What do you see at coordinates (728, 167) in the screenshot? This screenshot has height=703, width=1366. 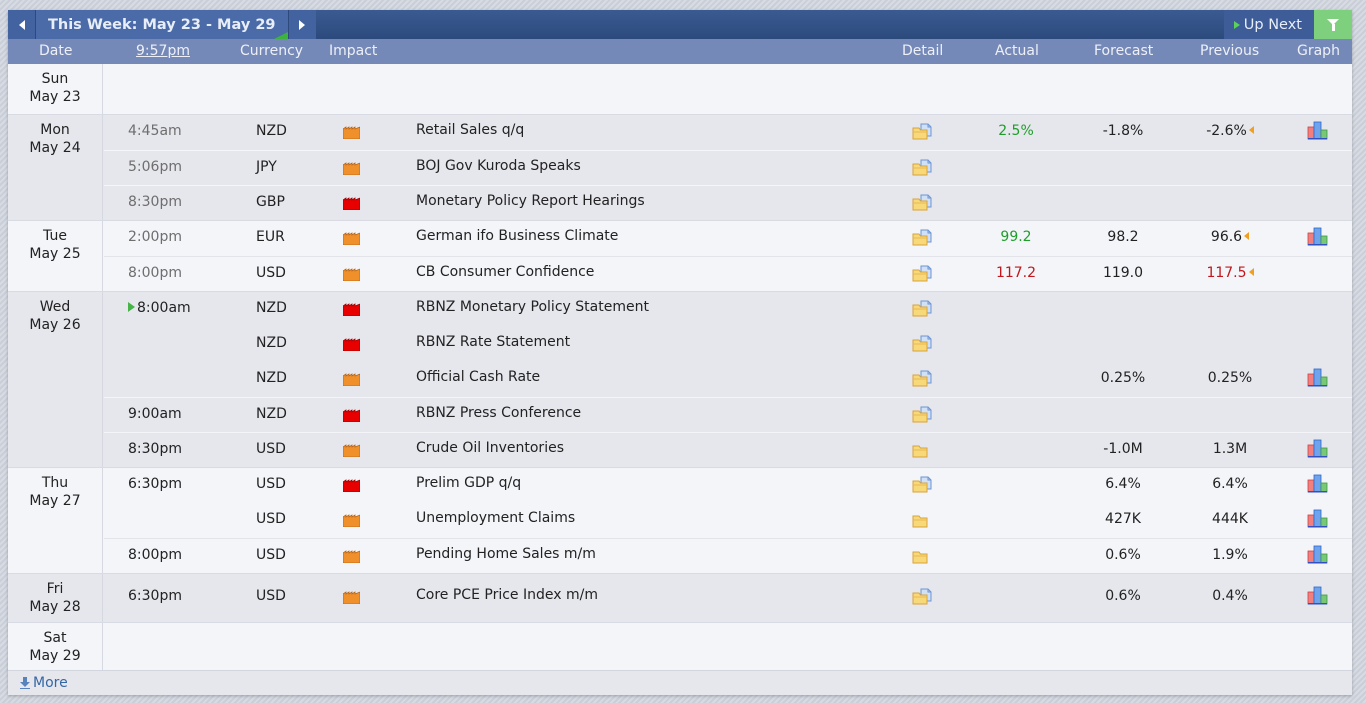 I see `event-row: 5:06pm JPY BOJ Gov Kuroda Speaks` at bounding box center [728, 167].